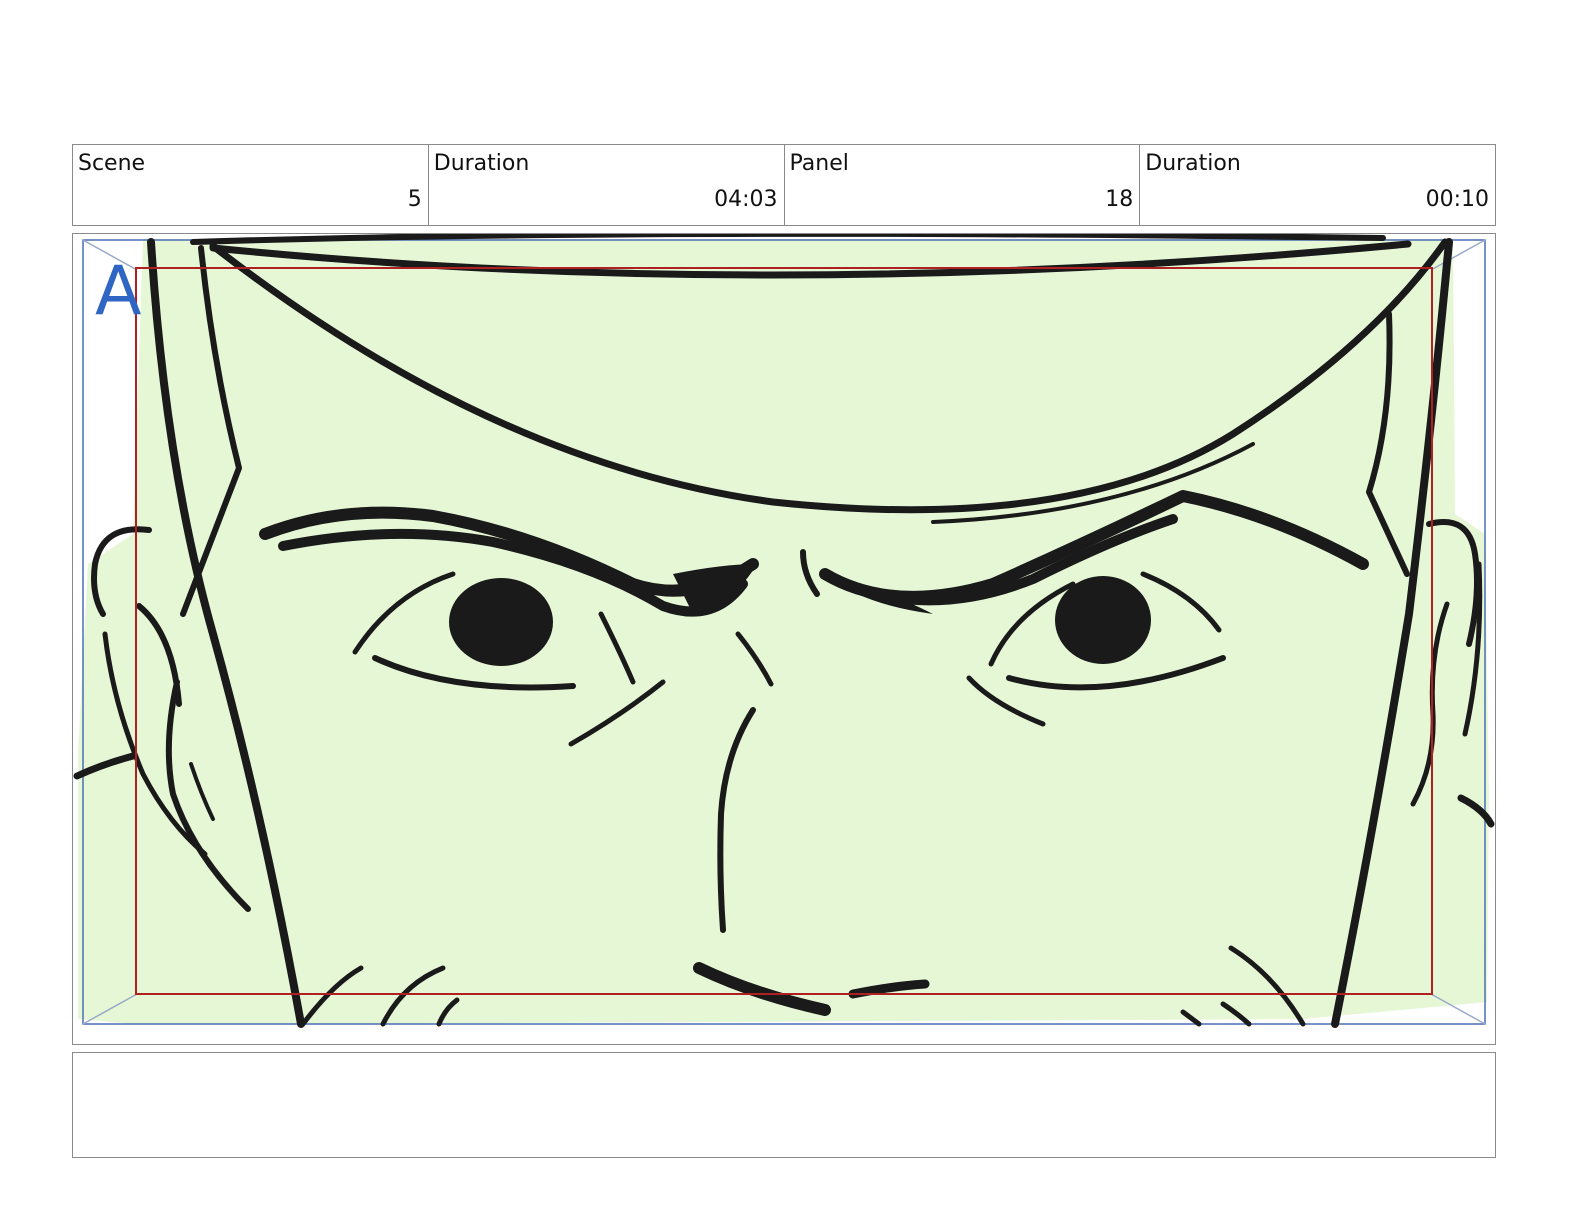  Describe the element at coordinates (607, 185) in the screenshot. I see `scene-duration-cell: Duration 04:03` at that location.